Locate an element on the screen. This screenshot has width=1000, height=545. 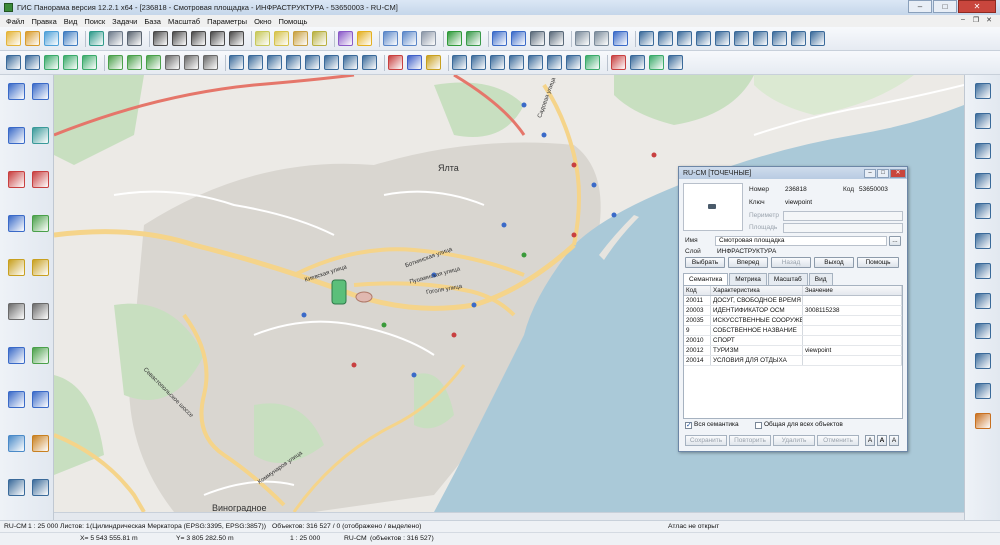
find-next-icon is located at coordinates (198, 38).